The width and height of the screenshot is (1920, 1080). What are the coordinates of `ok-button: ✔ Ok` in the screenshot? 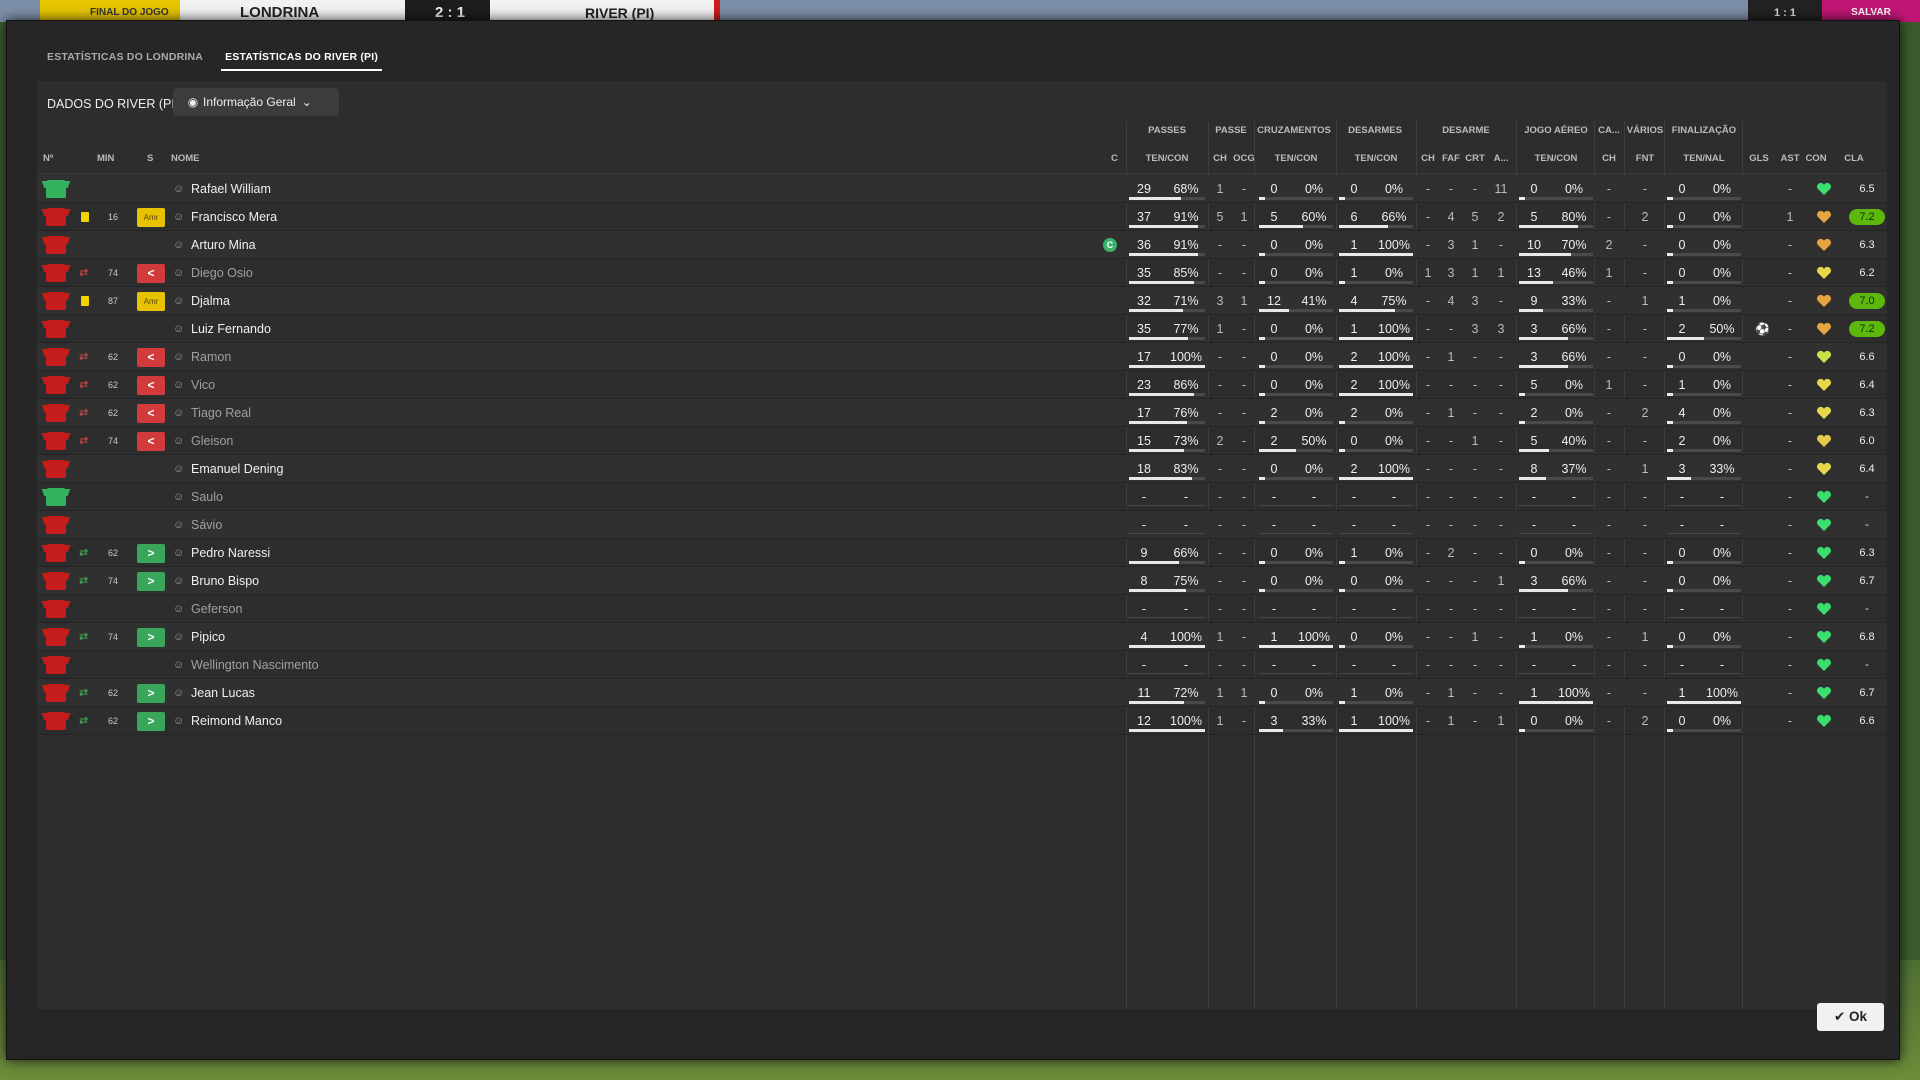 It's located at (1850, 1017).